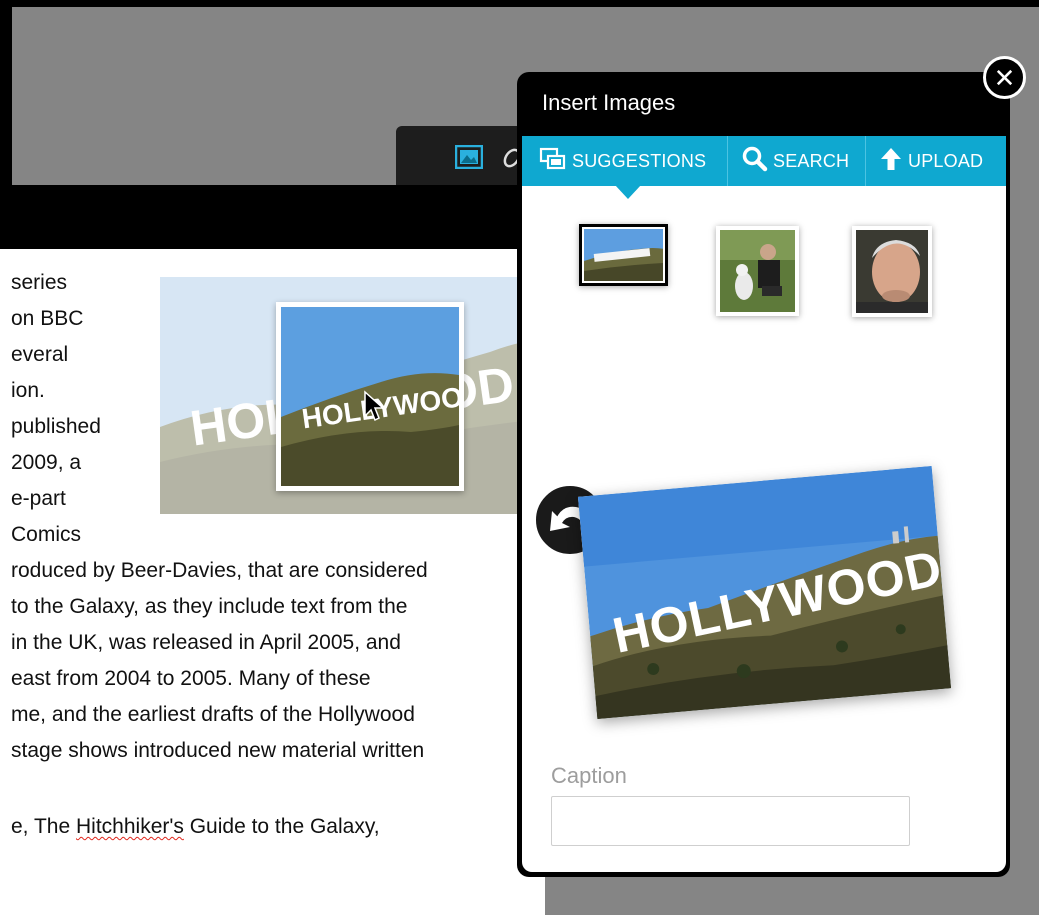 This screenshot has width=1039, height=915. What do you see at coordinates (730, 821) in the screenshot?
I see `caption-input` at bounding box center [730, 821].